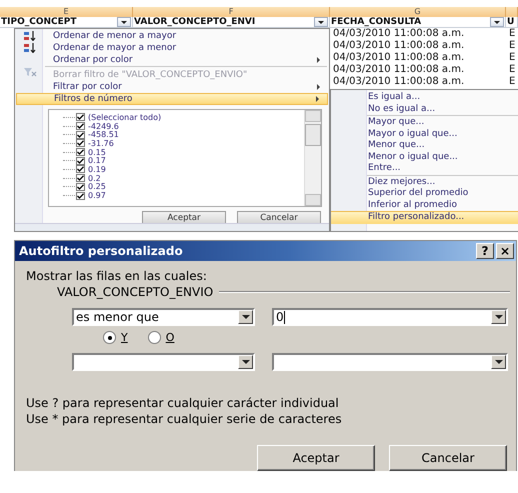 The height and width of the screenshot is (493, 518). What do you see at coordinates (183, 403) in the screenshot?
I see `hint-text: Use ? para representar cualquier carácter individual` at bounding box center [183, 403].